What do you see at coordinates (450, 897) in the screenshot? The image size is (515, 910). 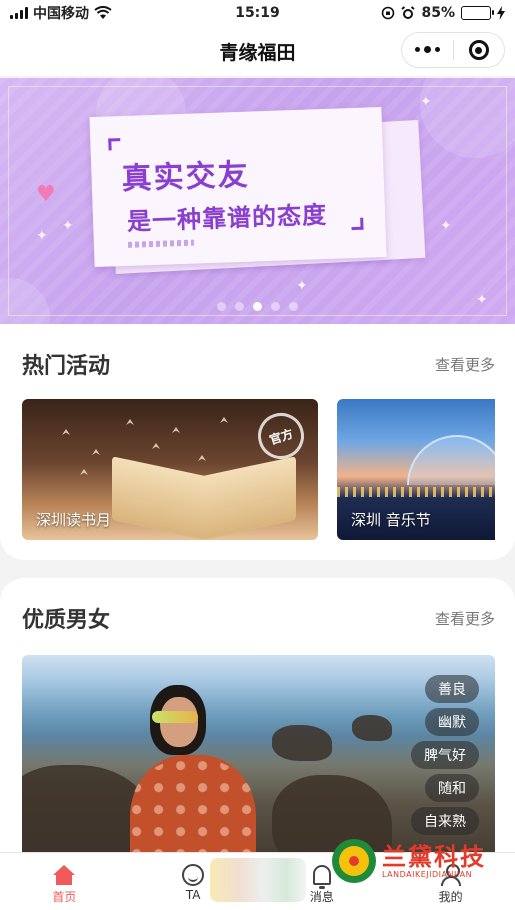 I see `tab-label: 我的` at bounding box center [450, 897].